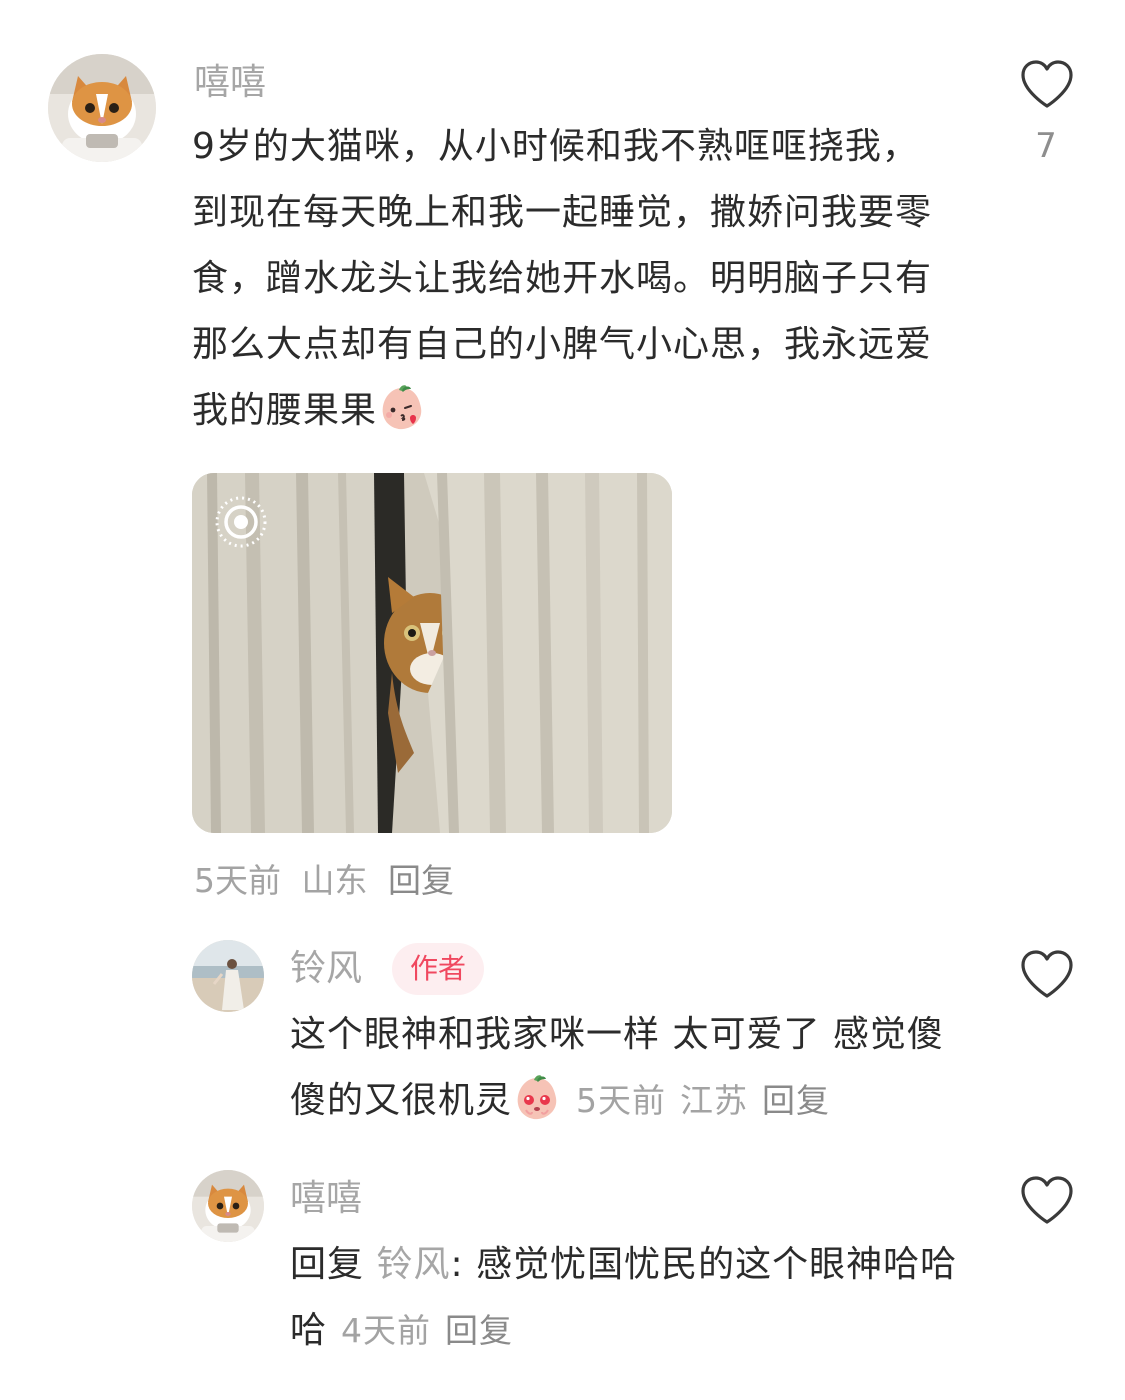  I want to click on reply-text: 这个眼神和我家咪一样 太可爱了 感觉傻傻的又很机灵 5天前 江苏 回复, so click(630, 1068).